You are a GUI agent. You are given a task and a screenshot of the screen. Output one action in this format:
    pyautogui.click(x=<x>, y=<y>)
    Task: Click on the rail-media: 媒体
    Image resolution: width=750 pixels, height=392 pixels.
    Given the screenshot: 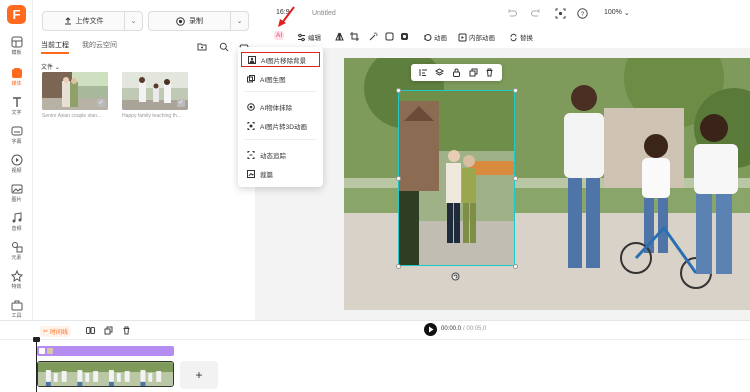 What is the action you would take?
    pyautogui.click(x=16, y=77)
    